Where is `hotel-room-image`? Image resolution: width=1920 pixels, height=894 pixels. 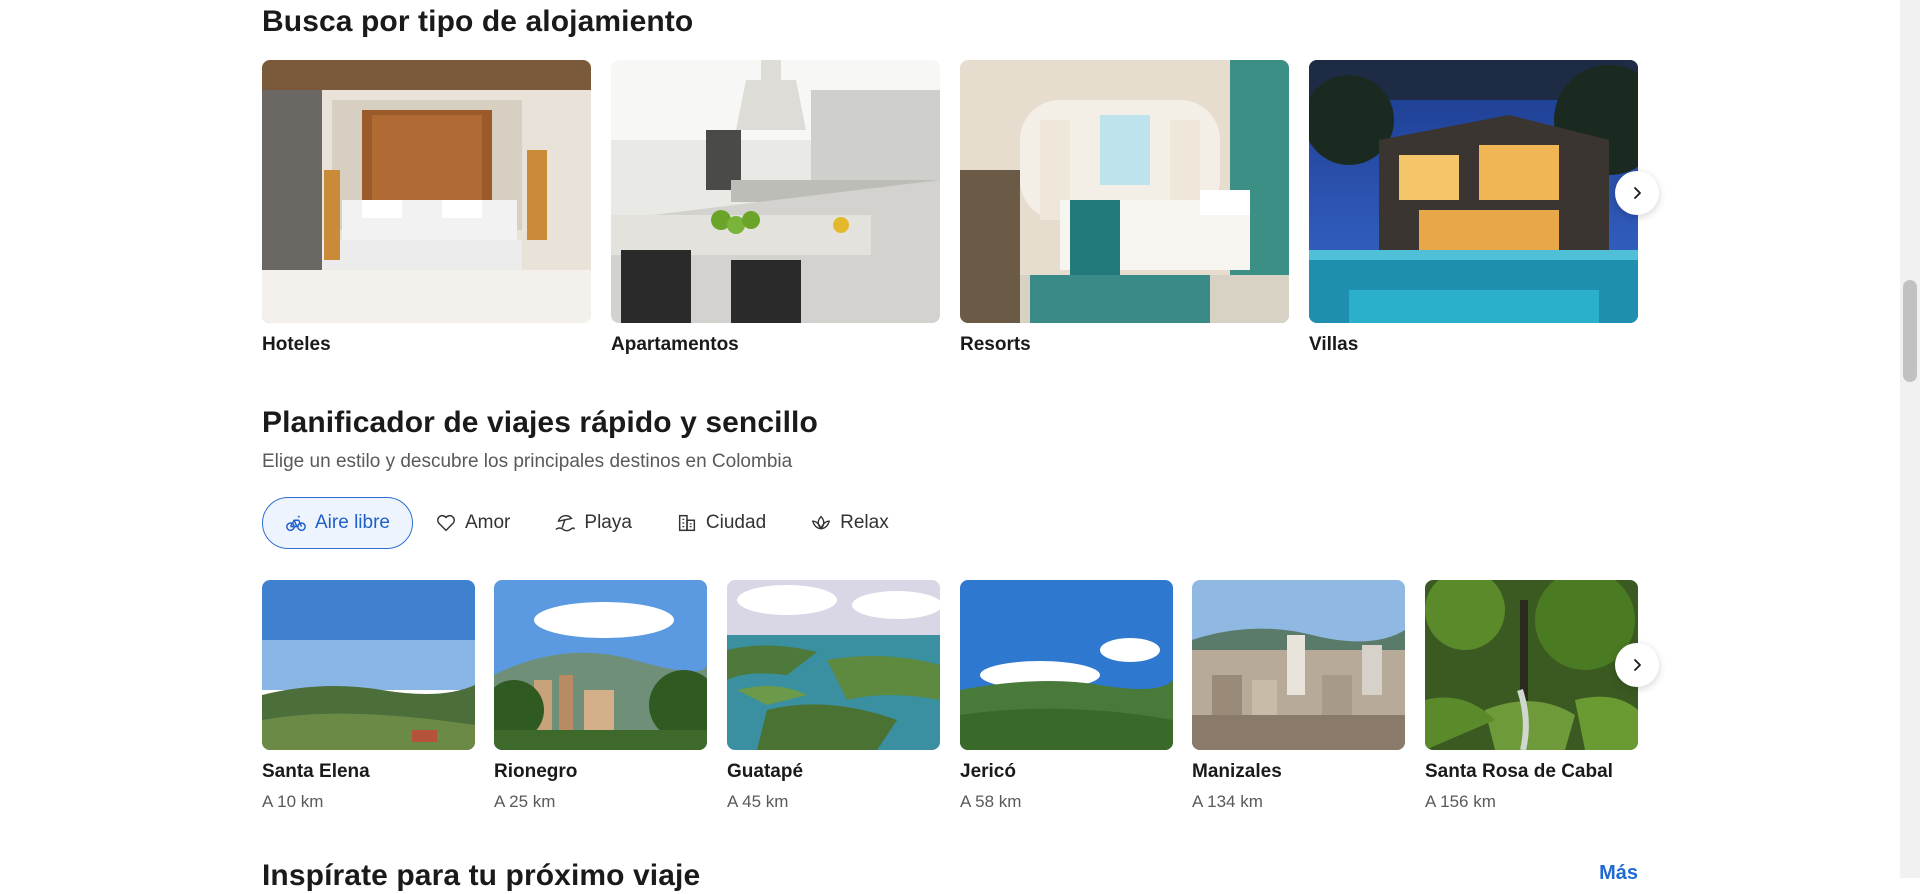 hotel-room-image is located at coordinates (426, 191).